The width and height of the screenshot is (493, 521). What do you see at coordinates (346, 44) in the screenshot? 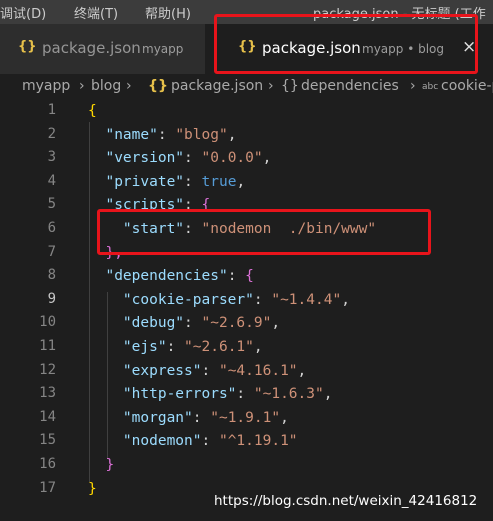
I see `active-tab-highlight-box` at bounding box center [346, 44].